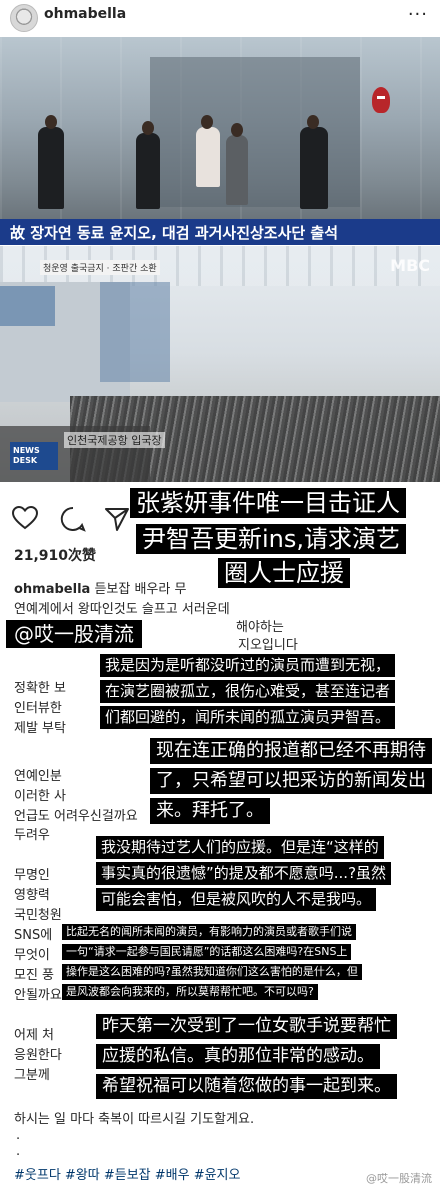 This screenshot has height=1194, width=440. I want to click on headline-line: 尹智吾更新ins,请求演艺, so click(271, 539).